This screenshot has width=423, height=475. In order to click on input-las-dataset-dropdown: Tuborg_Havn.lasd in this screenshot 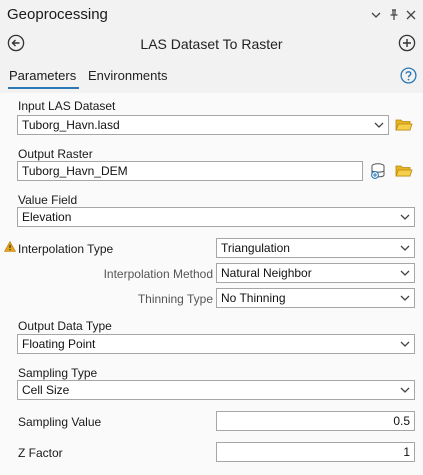, I will do `click(203, 125)`.